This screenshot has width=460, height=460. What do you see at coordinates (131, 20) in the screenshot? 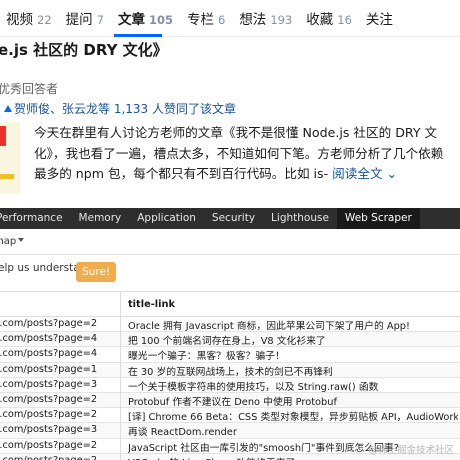
I see `tab-label: 文章` at bounding box center [131, 20].